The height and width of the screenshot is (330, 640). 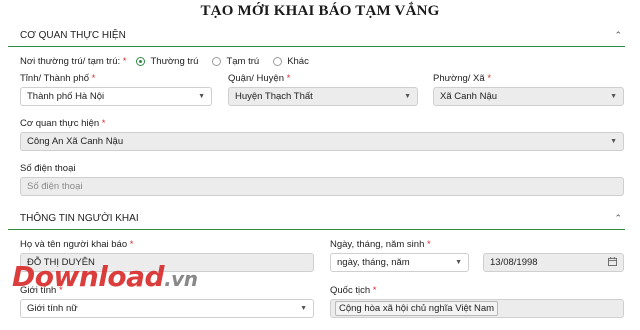 What do you see at coordinates (322, 141) in the screenshot?
I see `agency-select: Công An Xã Canh Nậu ▼` at bounding box center [322, 141].